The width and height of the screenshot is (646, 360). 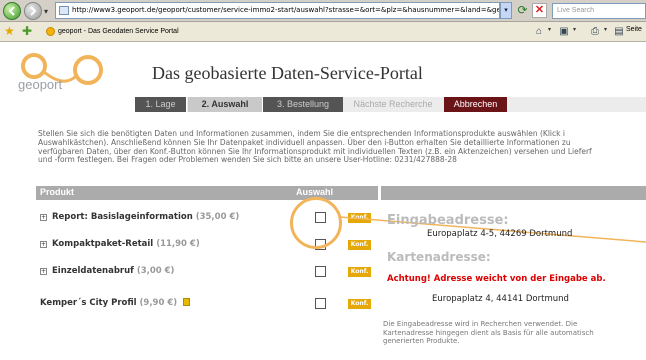 I want to click on map-address-heading: Kartenadresse:, so click(x=439, y=257).